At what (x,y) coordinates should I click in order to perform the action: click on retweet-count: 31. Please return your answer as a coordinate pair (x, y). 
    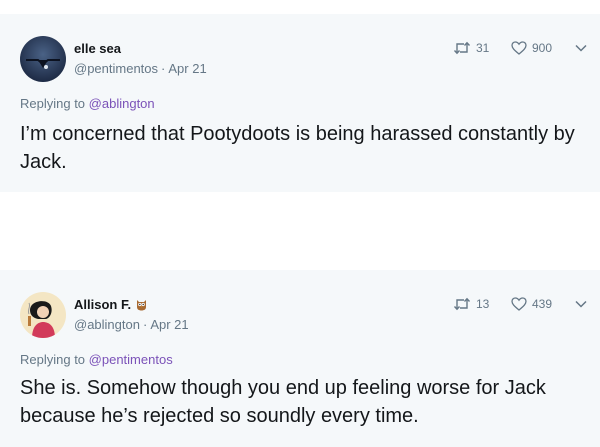
    Looking at the image, I should click on (483, 48).